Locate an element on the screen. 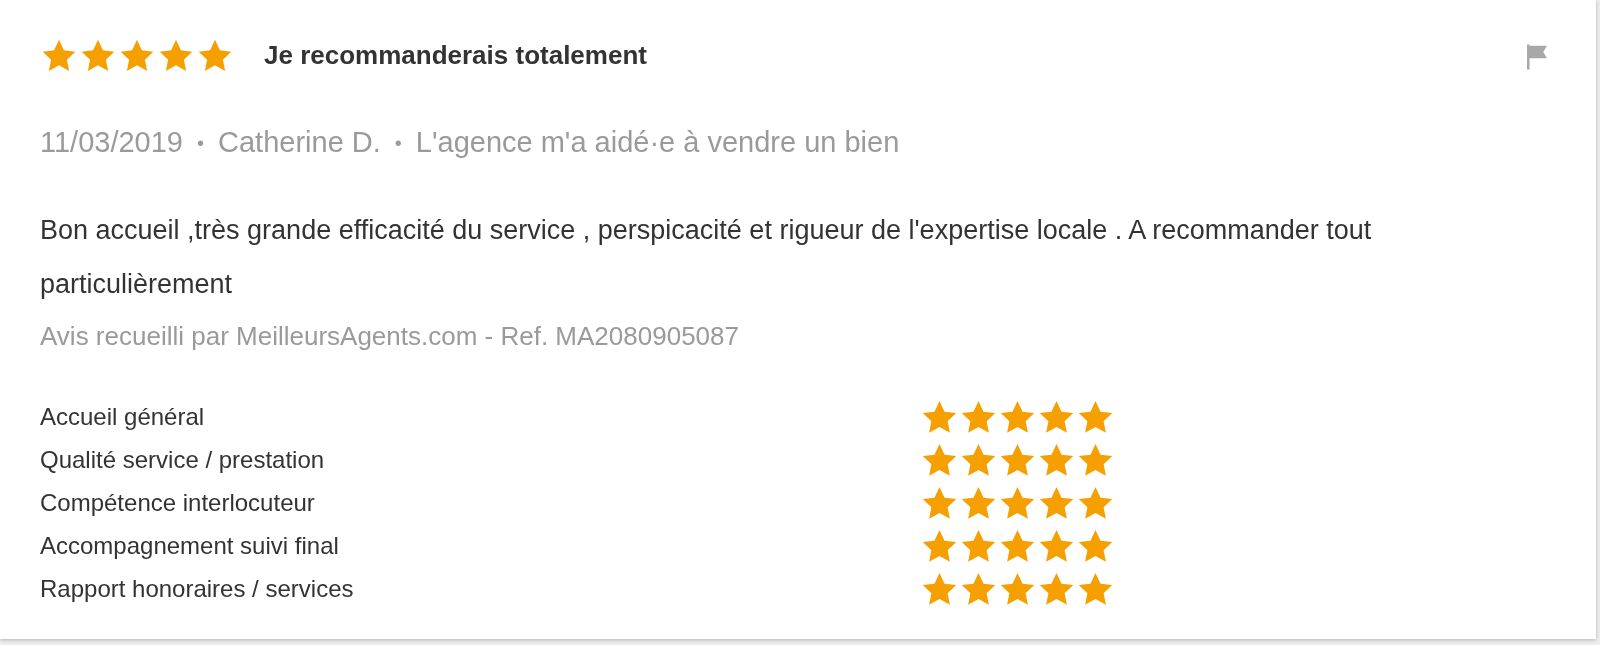 The width and height of the screenshot is (1600, 645). criterion-label: Rapport honoraires / services is located at coordinates (197, 589).